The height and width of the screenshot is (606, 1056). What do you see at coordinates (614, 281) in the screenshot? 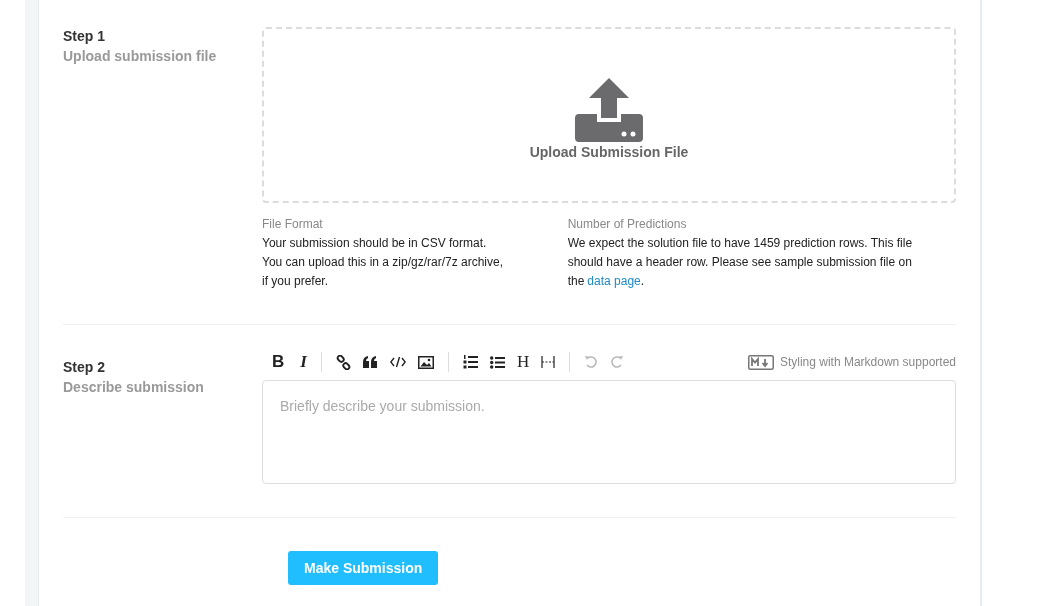
I see `data-page-link: data page` at bounding box center [614, 281].